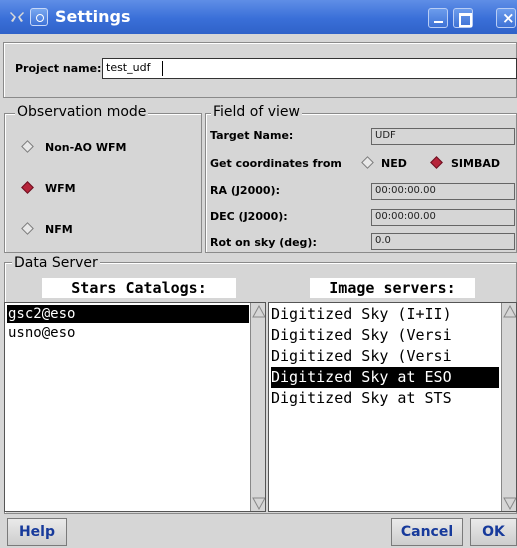 The width and height of the screenshot is (517, 548). I want to click on cancel-button: Cancel, so click(427, 532).